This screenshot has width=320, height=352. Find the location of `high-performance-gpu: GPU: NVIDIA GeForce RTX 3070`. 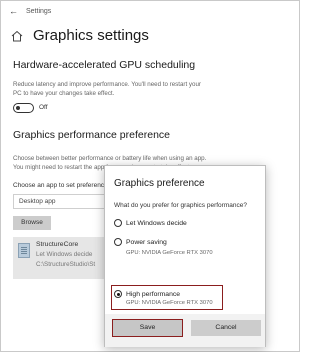

high-performance-gpu: GPU: NVIDIA GeForce RTX 3070 is located at coordinates (169, 303).